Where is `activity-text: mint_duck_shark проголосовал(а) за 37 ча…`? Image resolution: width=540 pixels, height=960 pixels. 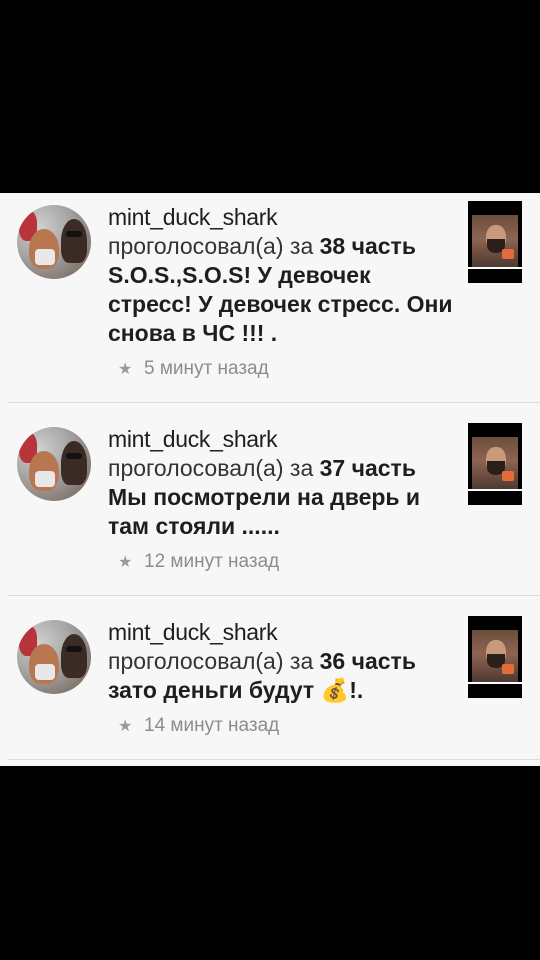 activity-text: mint_duck_shark проголосовал(а) за 37 ча… is located at coordinates (283, 483).